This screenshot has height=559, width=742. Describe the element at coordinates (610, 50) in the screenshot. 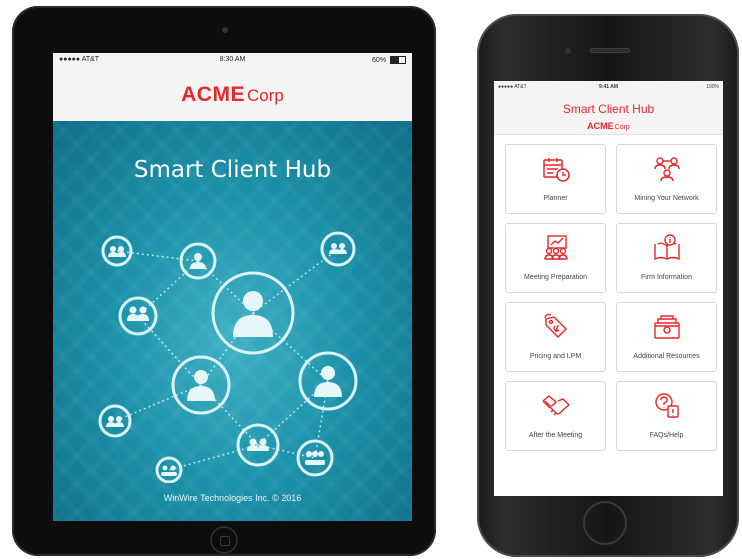

I see `phone-speaker` at that location.